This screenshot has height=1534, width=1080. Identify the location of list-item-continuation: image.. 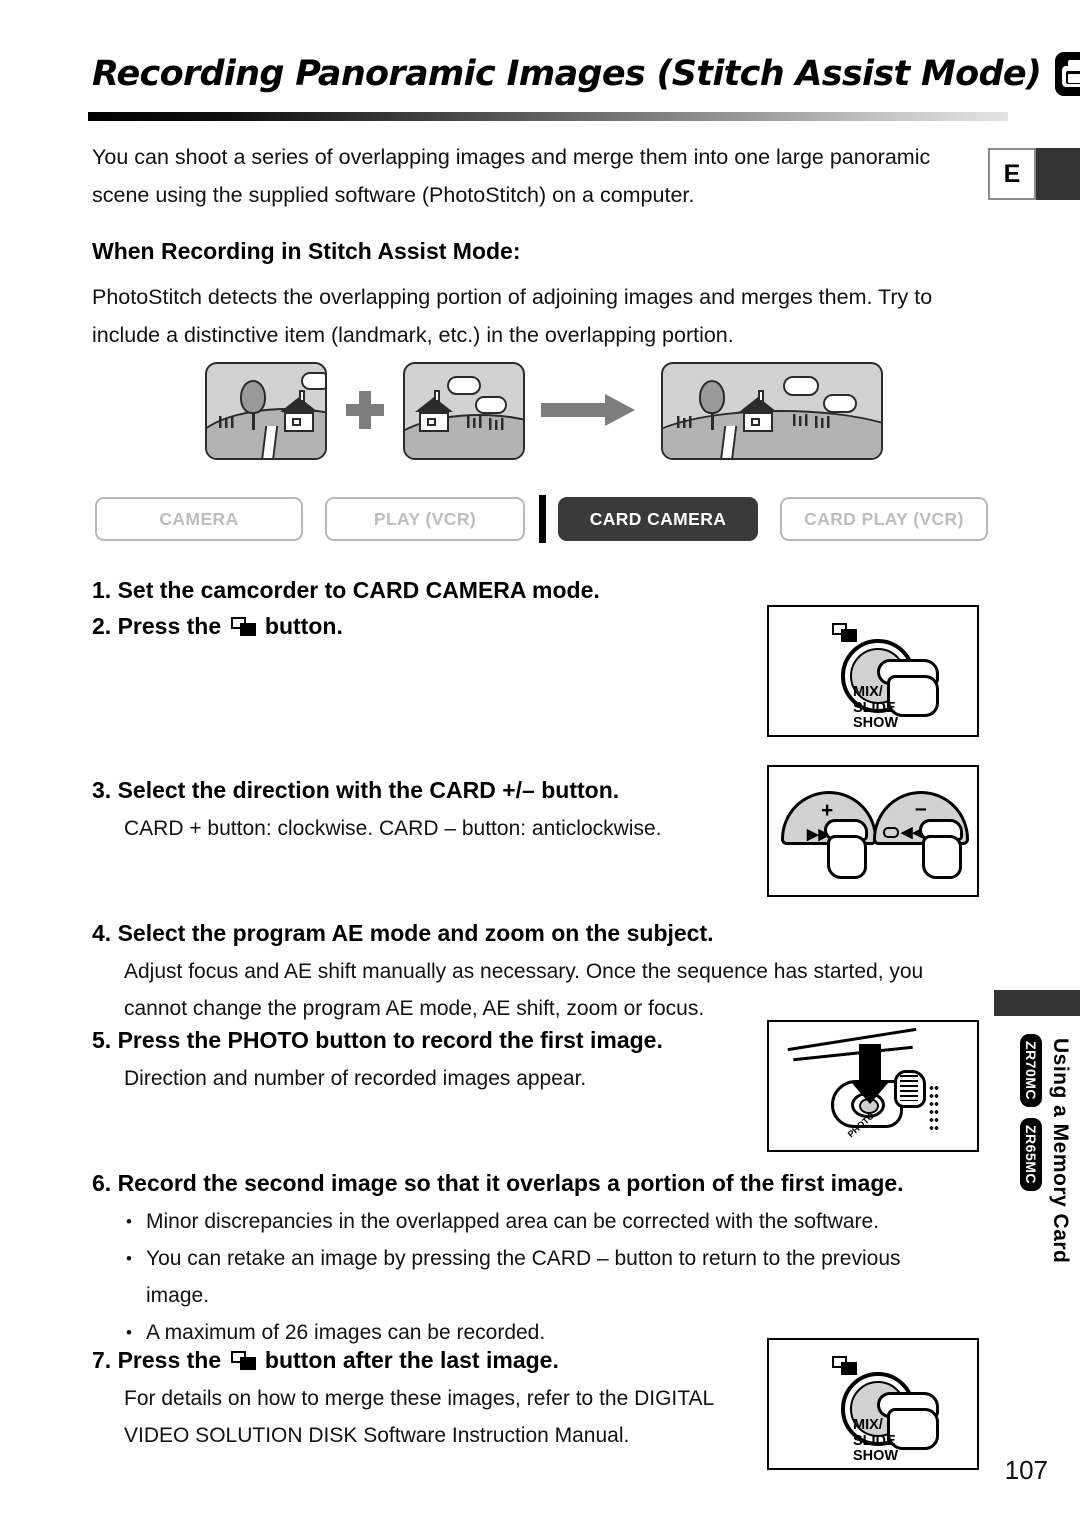
(178, 1295).